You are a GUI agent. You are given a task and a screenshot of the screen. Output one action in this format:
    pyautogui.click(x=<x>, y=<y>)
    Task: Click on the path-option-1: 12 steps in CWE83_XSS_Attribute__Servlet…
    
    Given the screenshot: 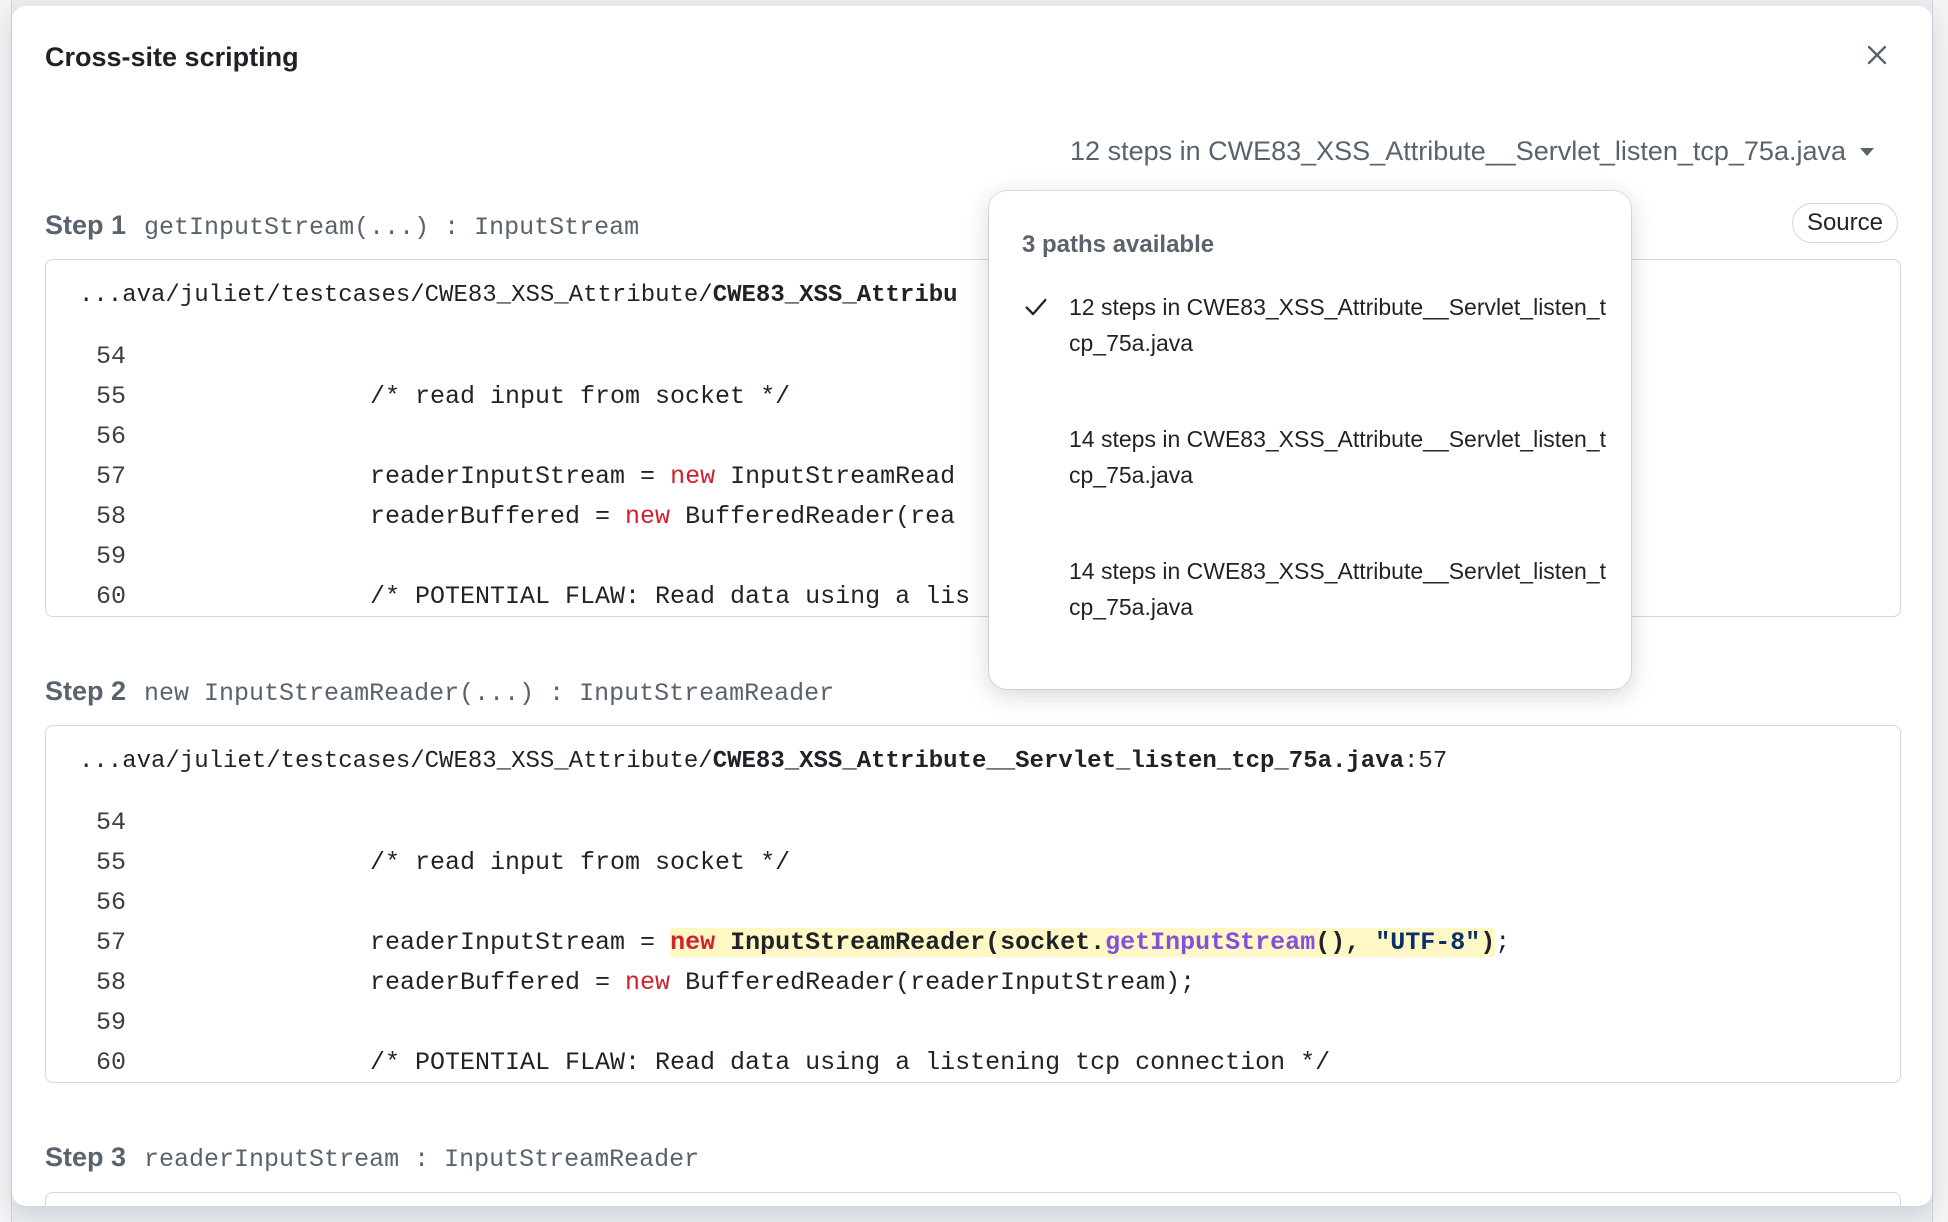 What is the action you would take?
    pyautogui.click(x=1310, y=348)
    